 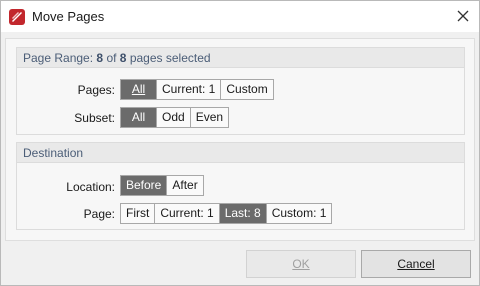 I want to click on pages-option-all: All, so click(x=139, y=89).